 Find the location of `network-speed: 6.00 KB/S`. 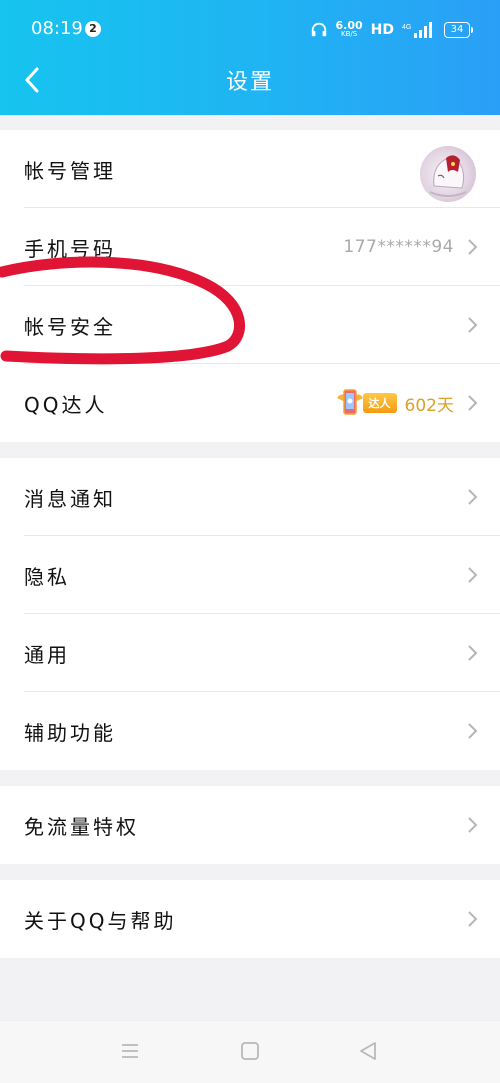

network-speed: 6.00 KB/S is located at coordinates (349, 29).